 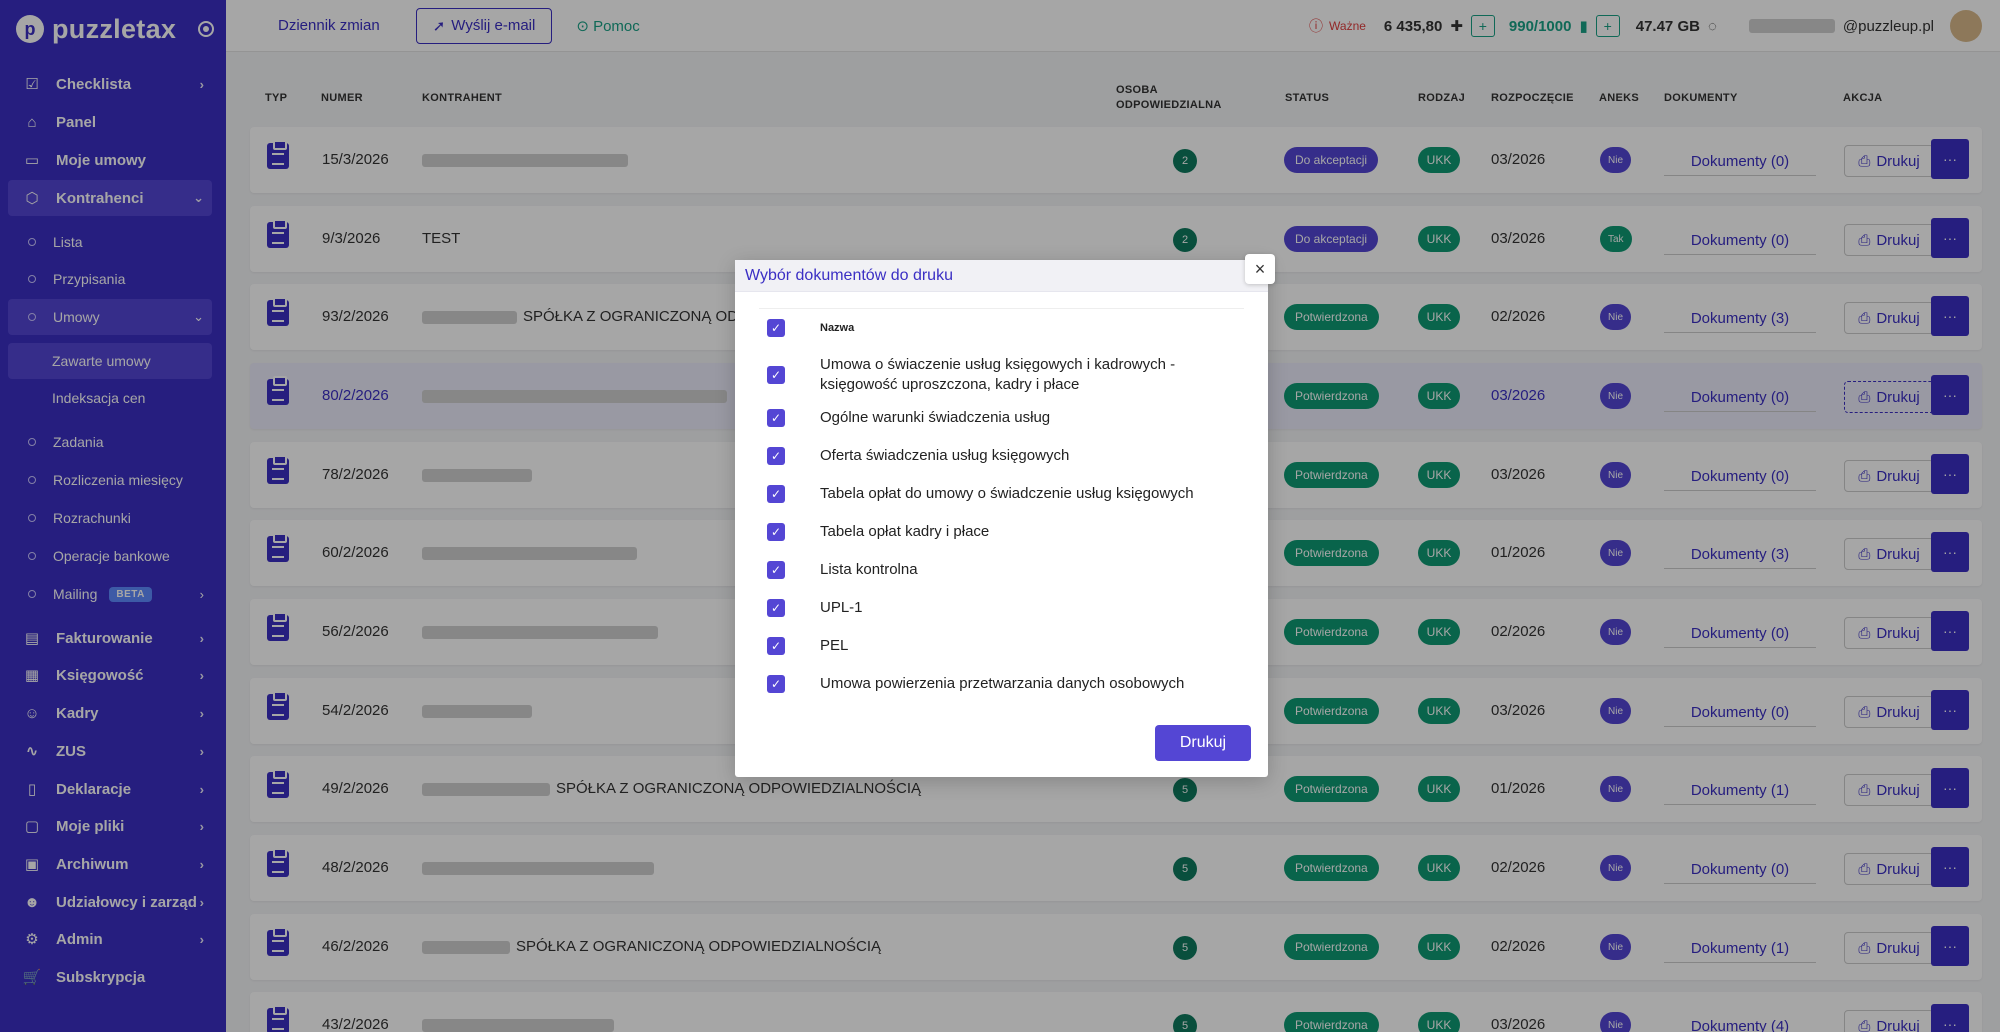 What do you see at coordinates (869, 569) in the screenshot?
I see `document-name: Lista kontrolna` at bounding box center [869, 569].